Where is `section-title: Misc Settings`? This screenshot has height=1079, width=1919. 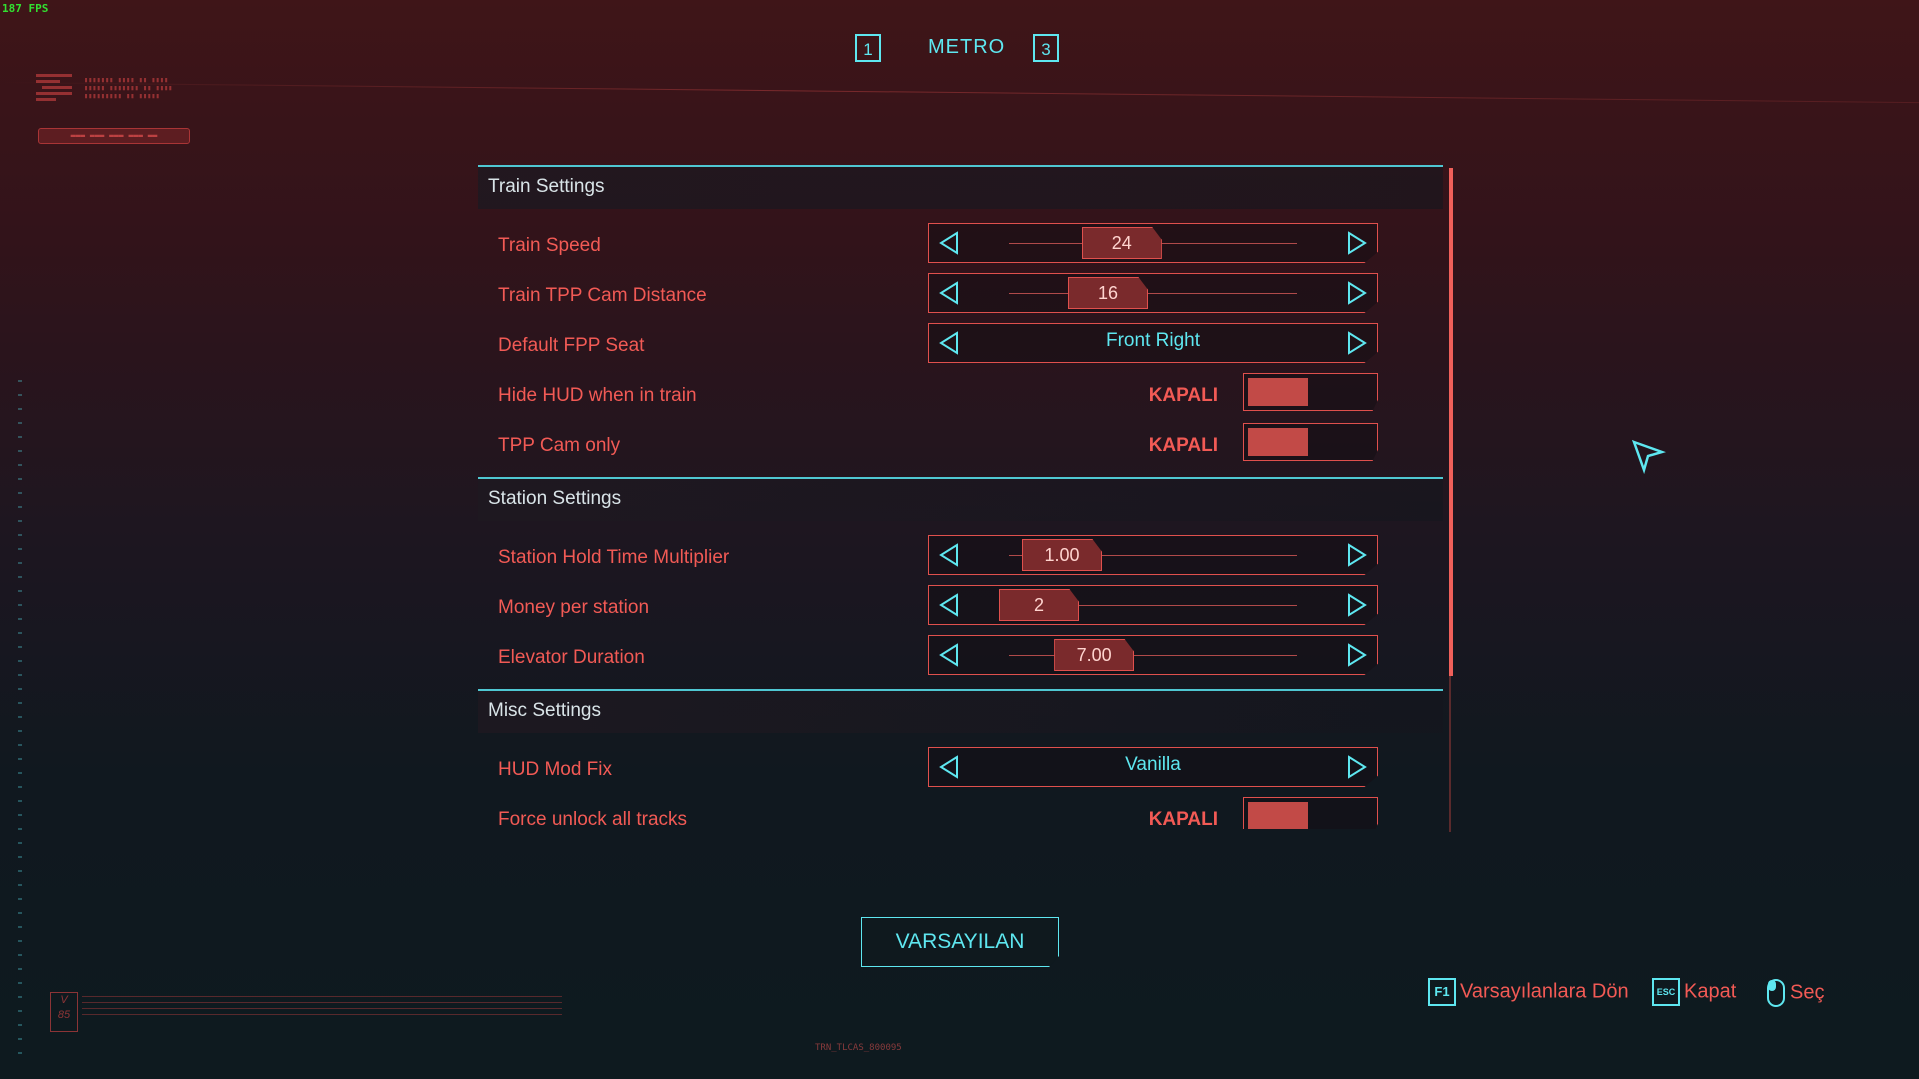
section-title: Misc Settings is located at coordinates (544, 710).